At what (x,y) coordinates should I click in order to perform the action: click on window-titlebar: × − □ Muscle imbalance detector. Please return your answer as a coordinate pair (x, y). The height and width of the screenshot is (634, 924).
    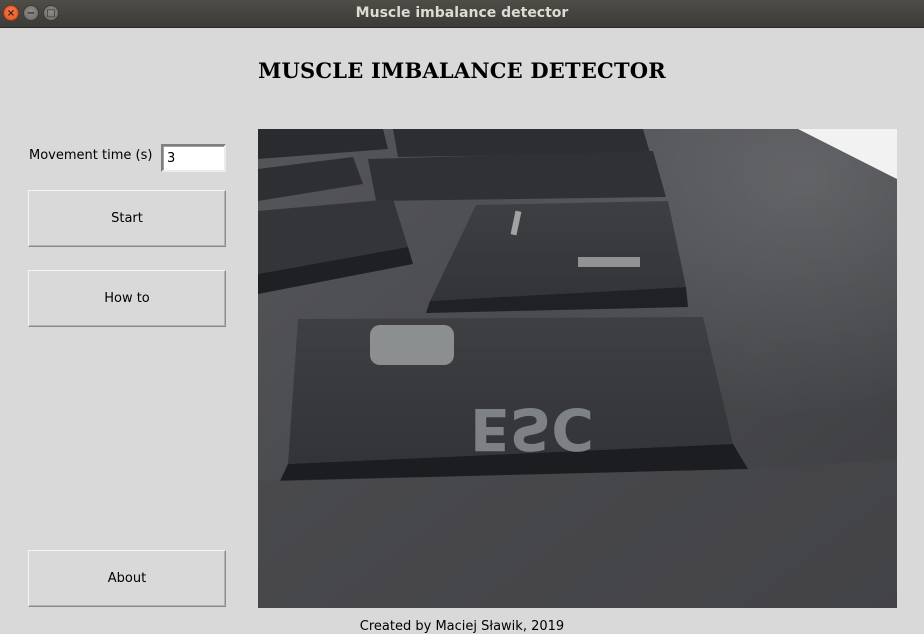
    Looking at the image, I should click on (462, 14).